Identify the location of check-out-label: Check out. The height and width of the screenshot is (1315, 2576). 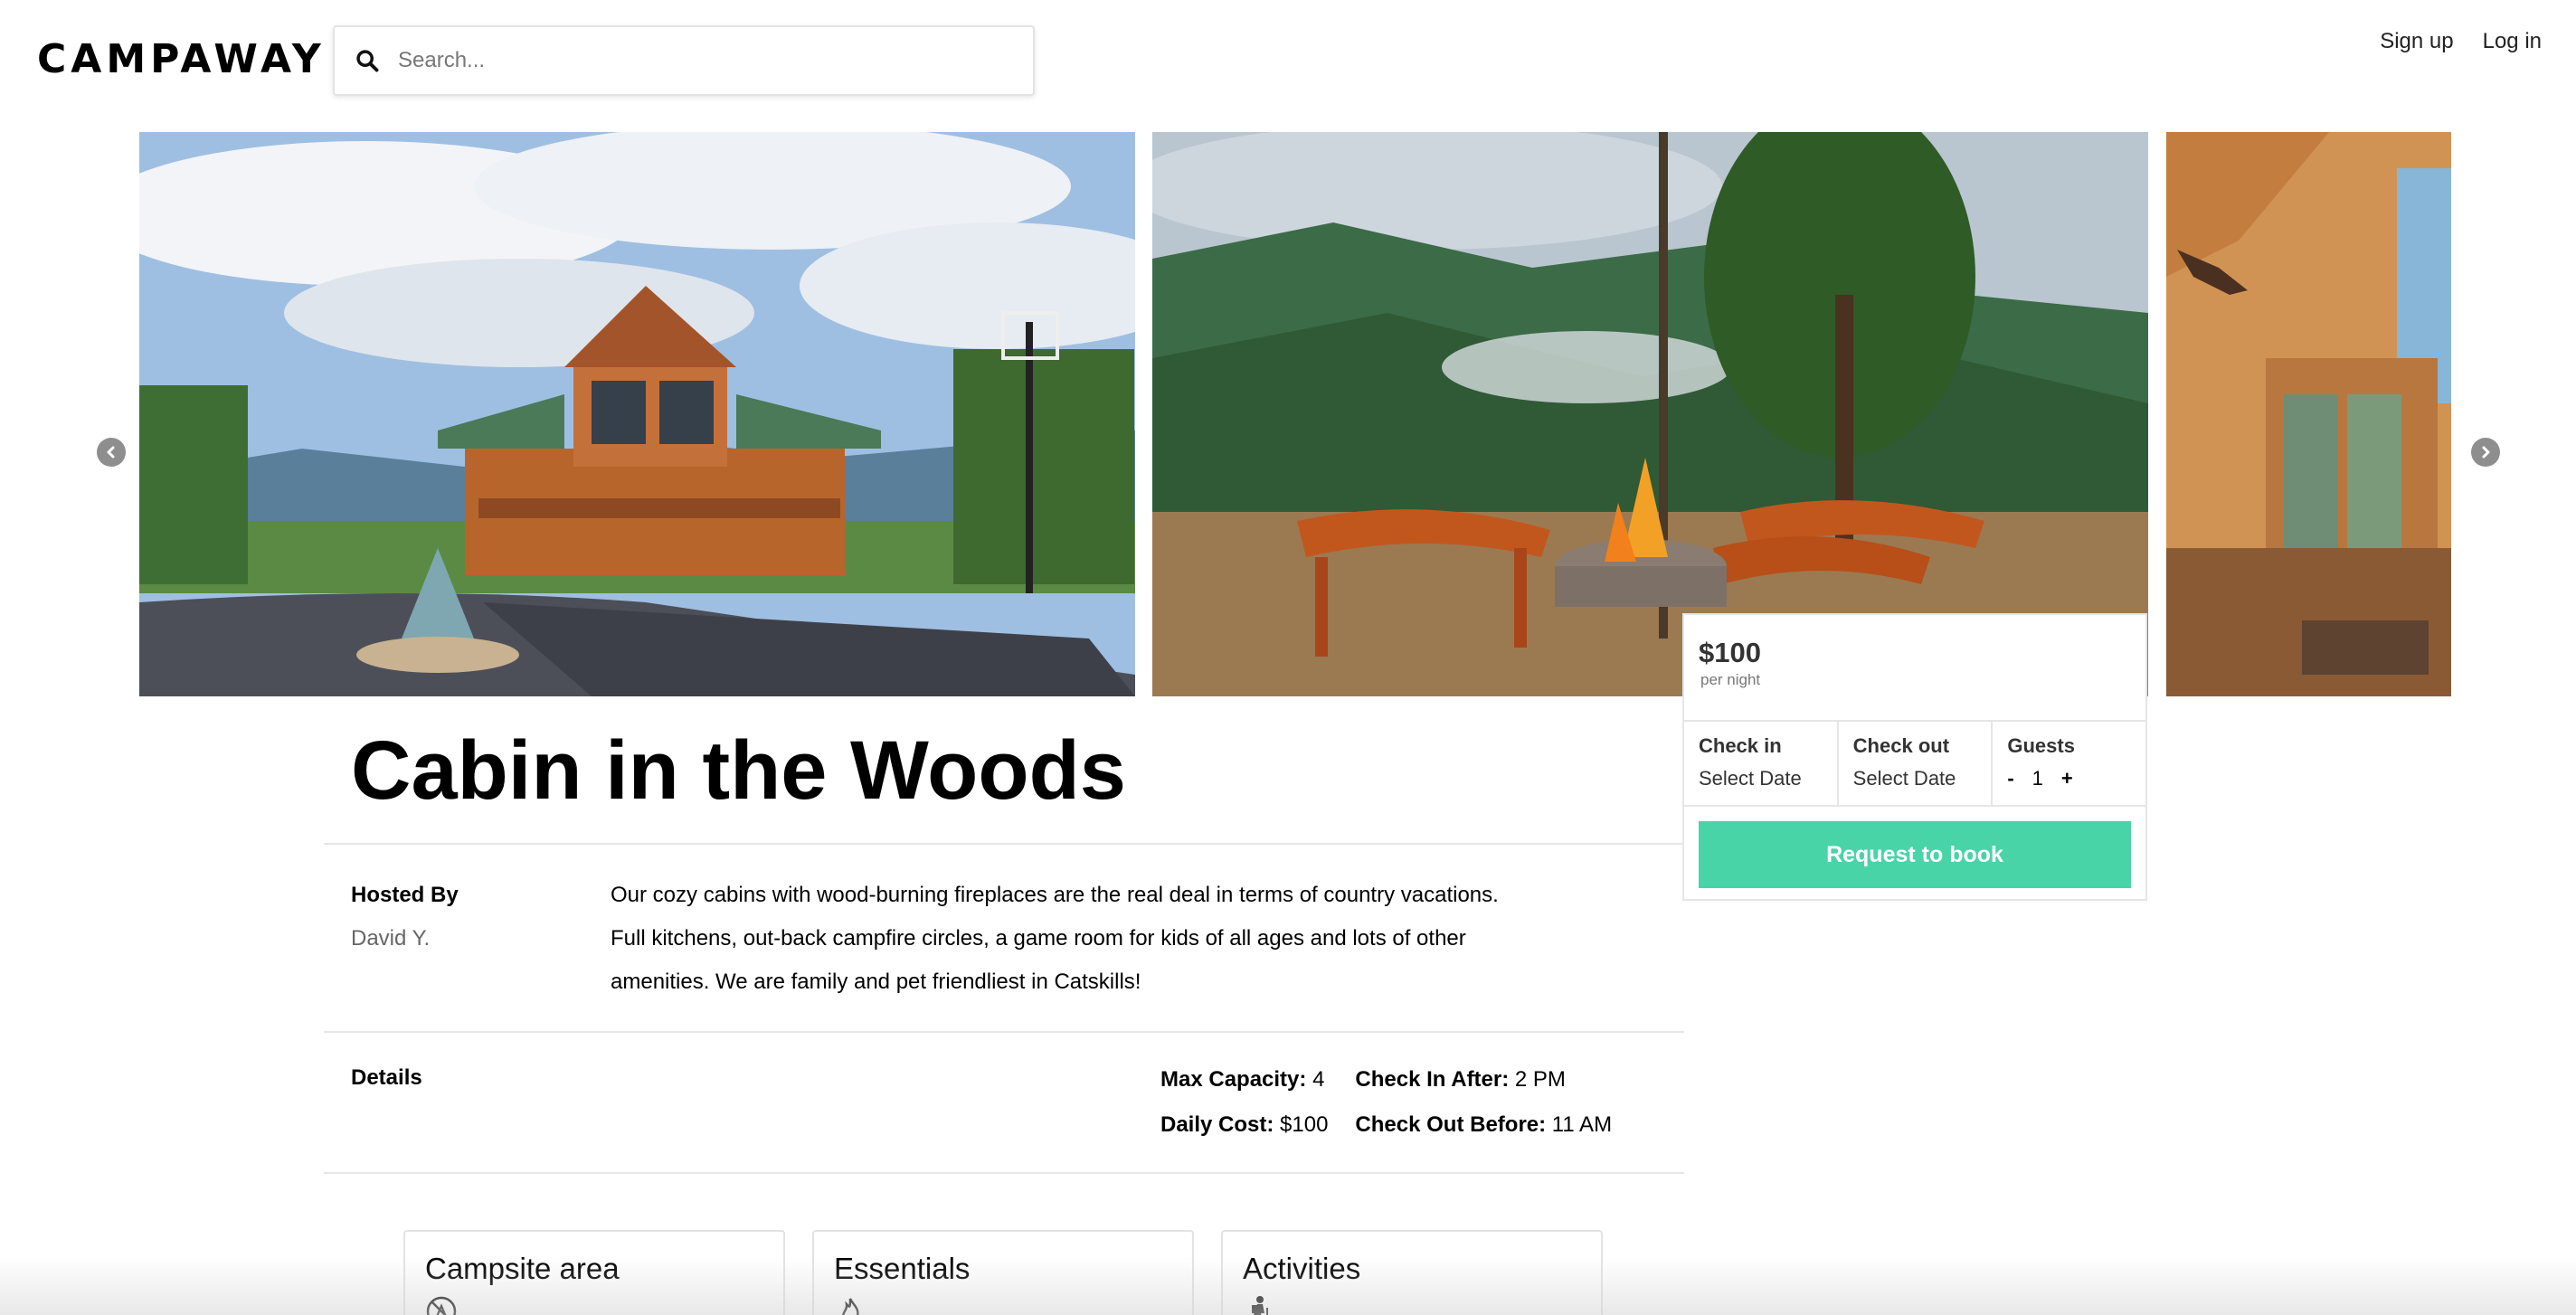
(1901, 745).